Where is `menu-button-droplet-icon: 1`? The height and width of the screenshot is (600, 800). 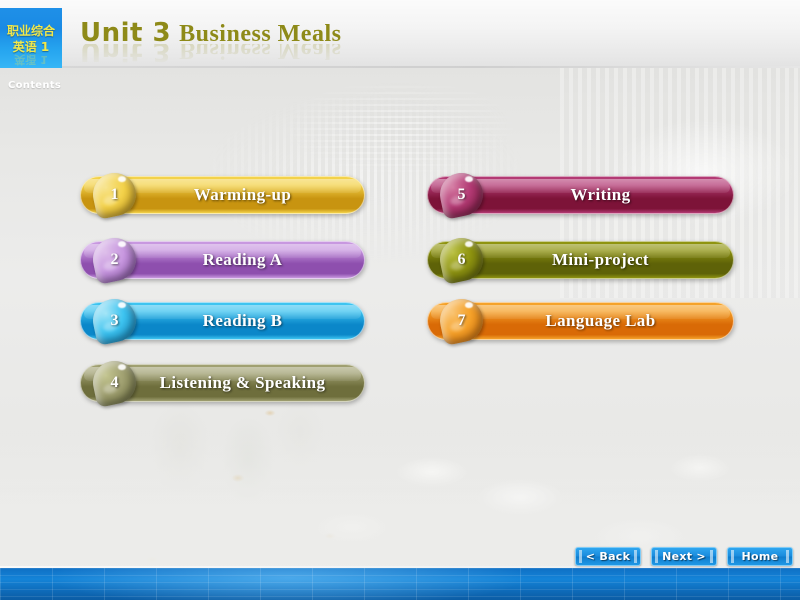
menu-button-droplet-icon: 1 is located at coordinates (114, 194).